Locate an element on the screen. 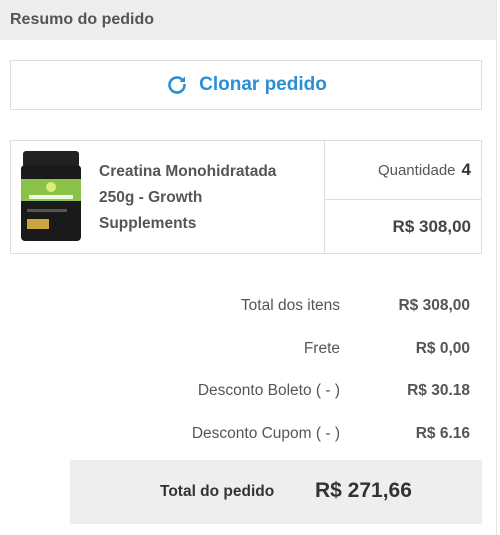  creatine-tub-image is located at coordinates (51, 196).